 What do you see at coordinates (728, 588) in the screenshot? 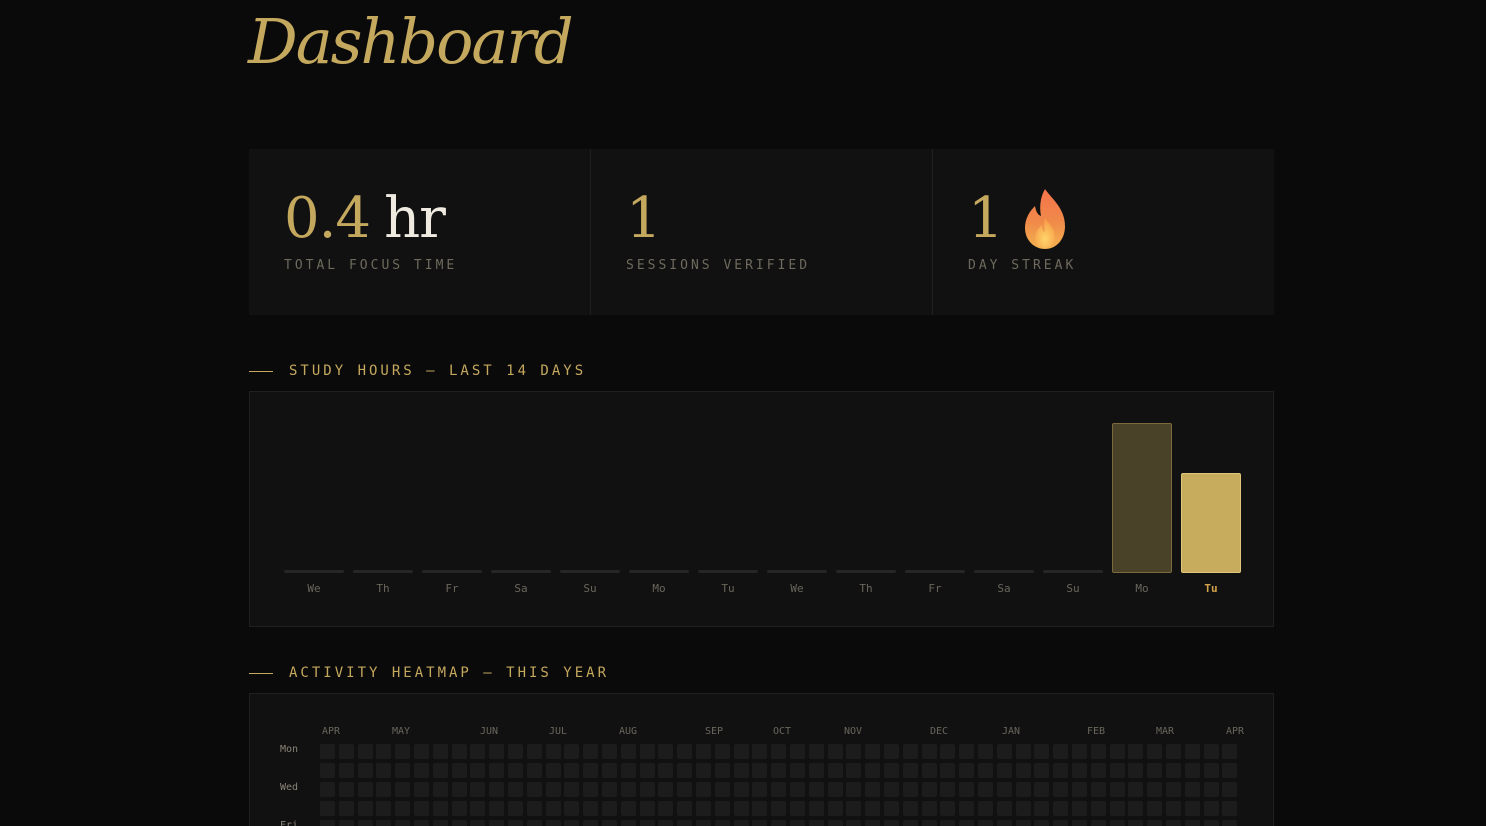
I see `bar-label: Tu` at bounding box center [728, 588].